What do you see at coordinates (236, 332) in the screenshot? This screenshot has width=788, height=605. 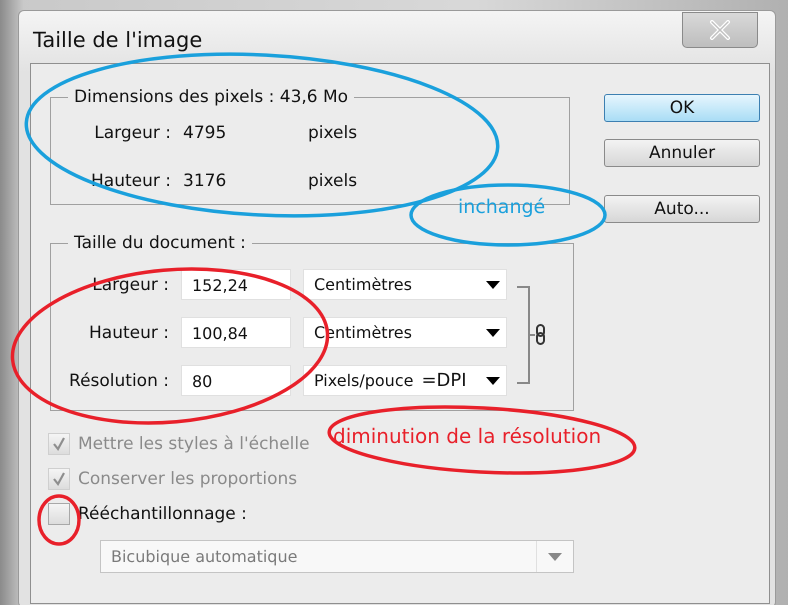 I see `input-field: 100,84` at bounding box center [236, 332].